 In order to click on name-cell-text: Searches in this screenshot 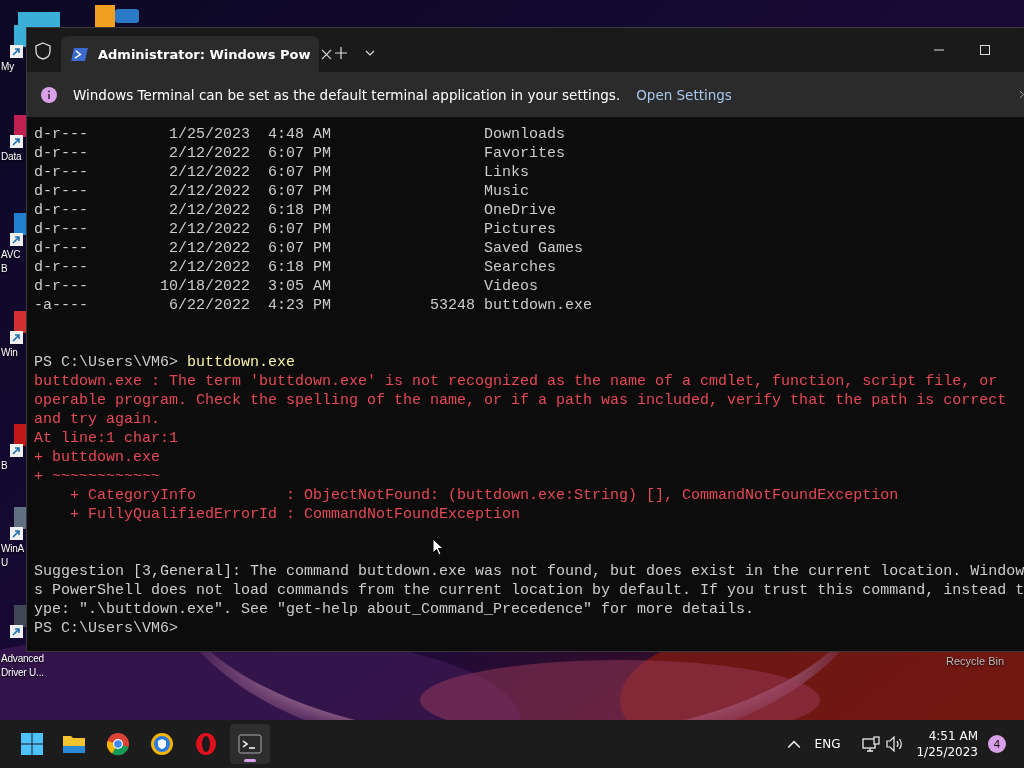, I will do `click(521, 267)`.